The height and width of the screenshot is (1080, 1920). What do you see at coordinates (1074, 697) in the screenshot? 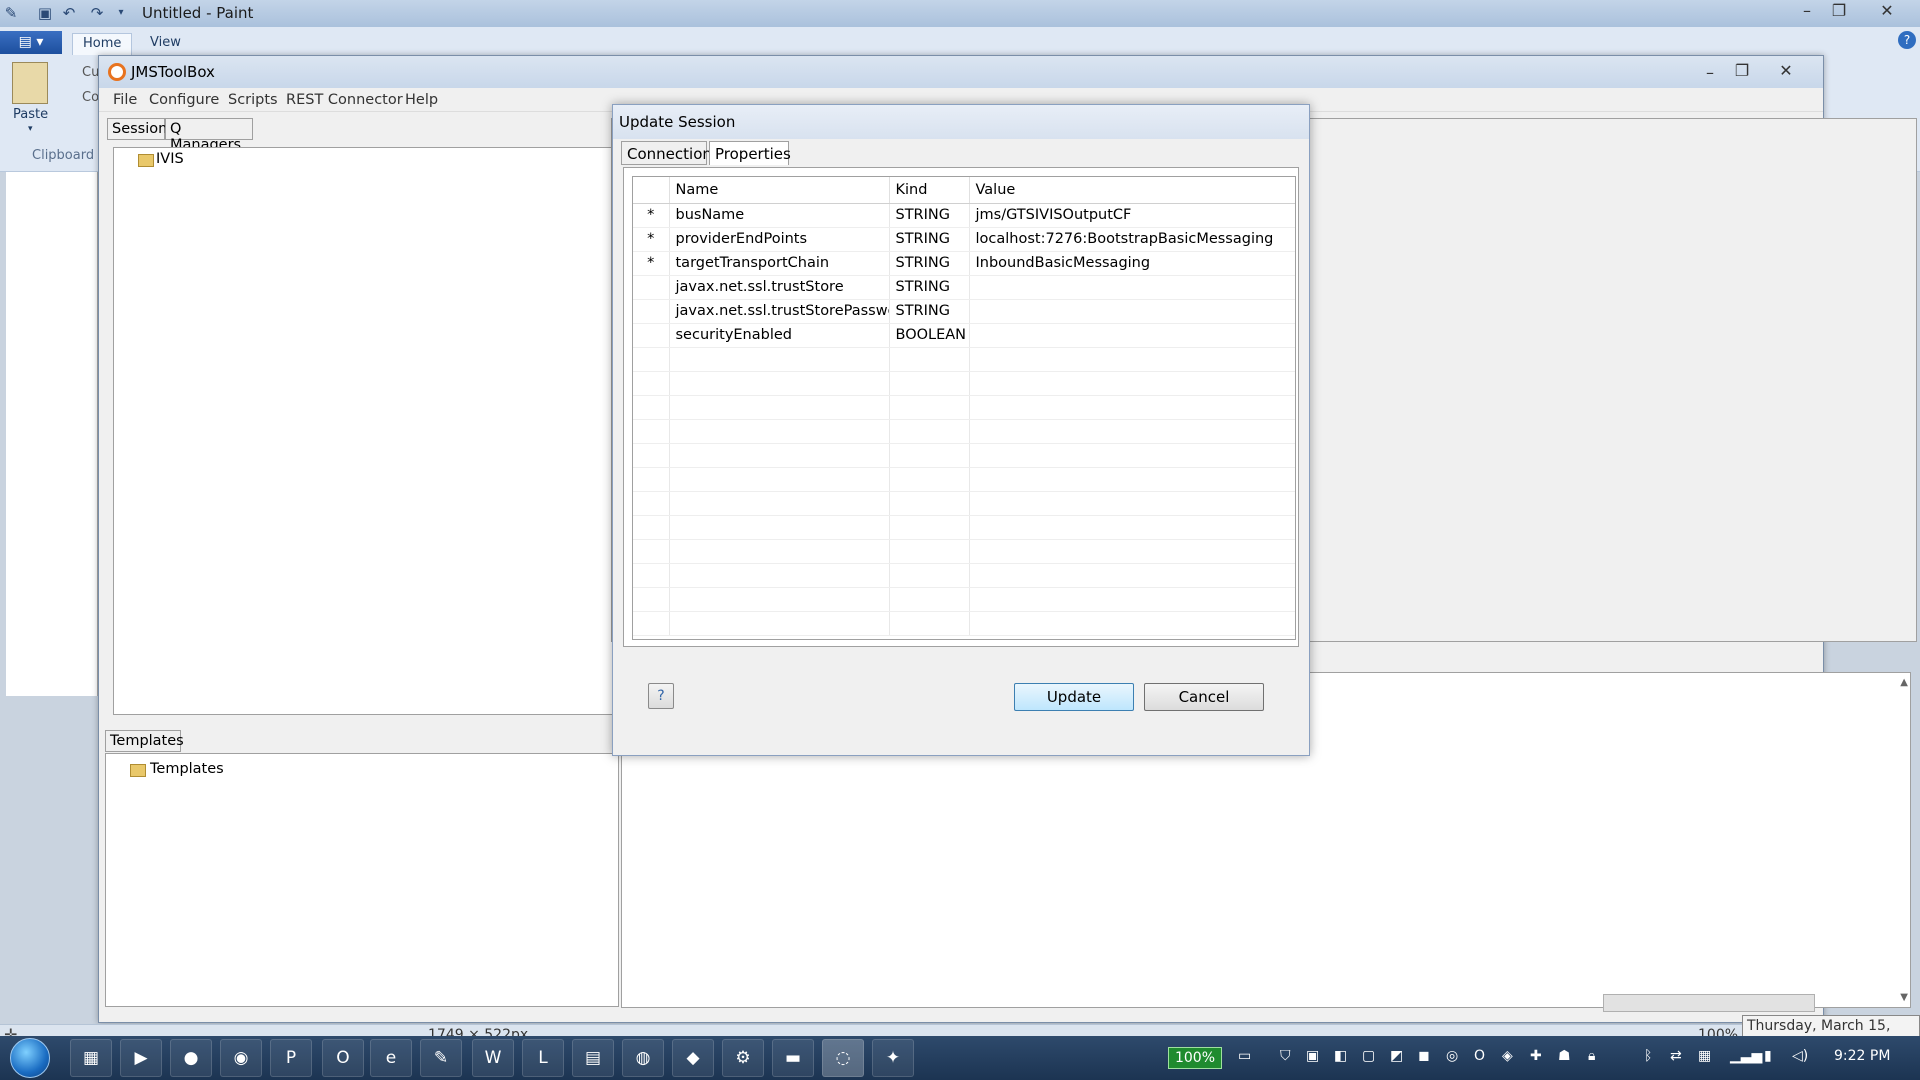
I see `update-button: Update` at bounding box center [1074, 697].